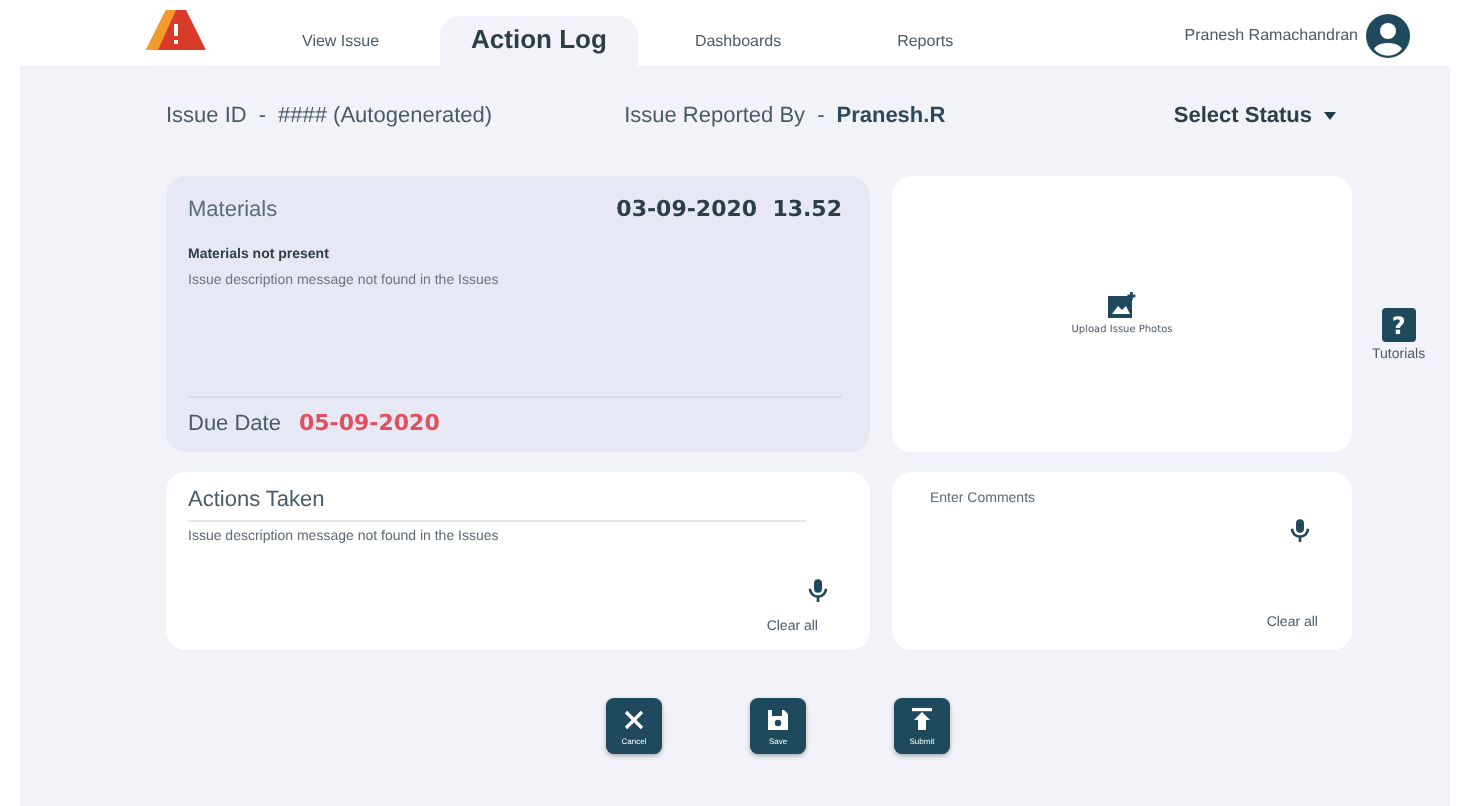  What do you see at coordinates (497, 505) in the screenshot?
I see `card-title: Actions Taken` at bounding box center [497, 505].